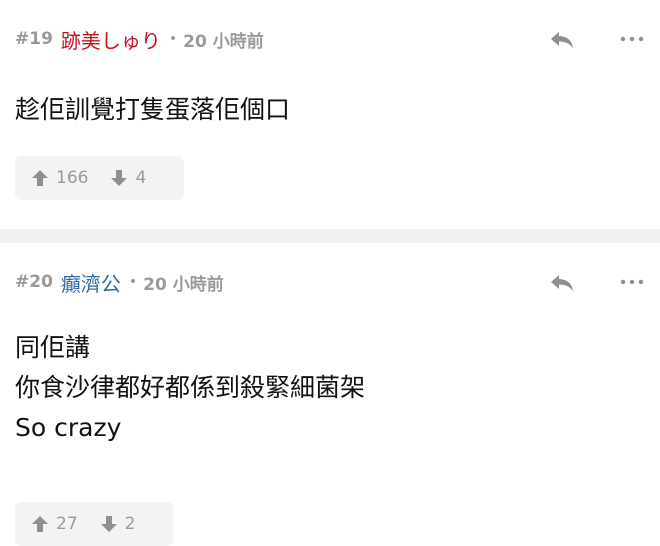 This screenshot has width=660, height=546. I want to click on comment-line: 同佢講, so click(53, 347).